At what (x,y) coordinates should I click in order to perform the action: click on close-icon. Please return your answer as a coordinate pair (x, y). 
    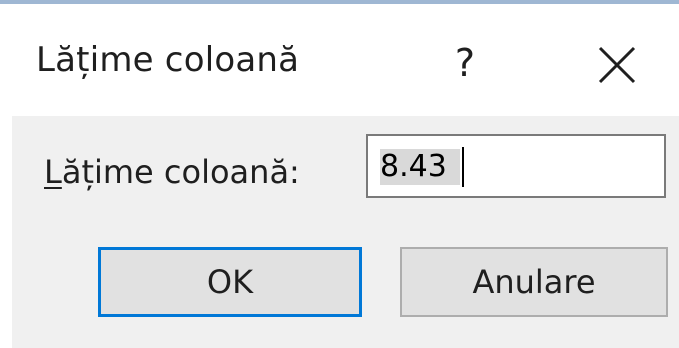
    Looking at the image, I should click on (617, 65).